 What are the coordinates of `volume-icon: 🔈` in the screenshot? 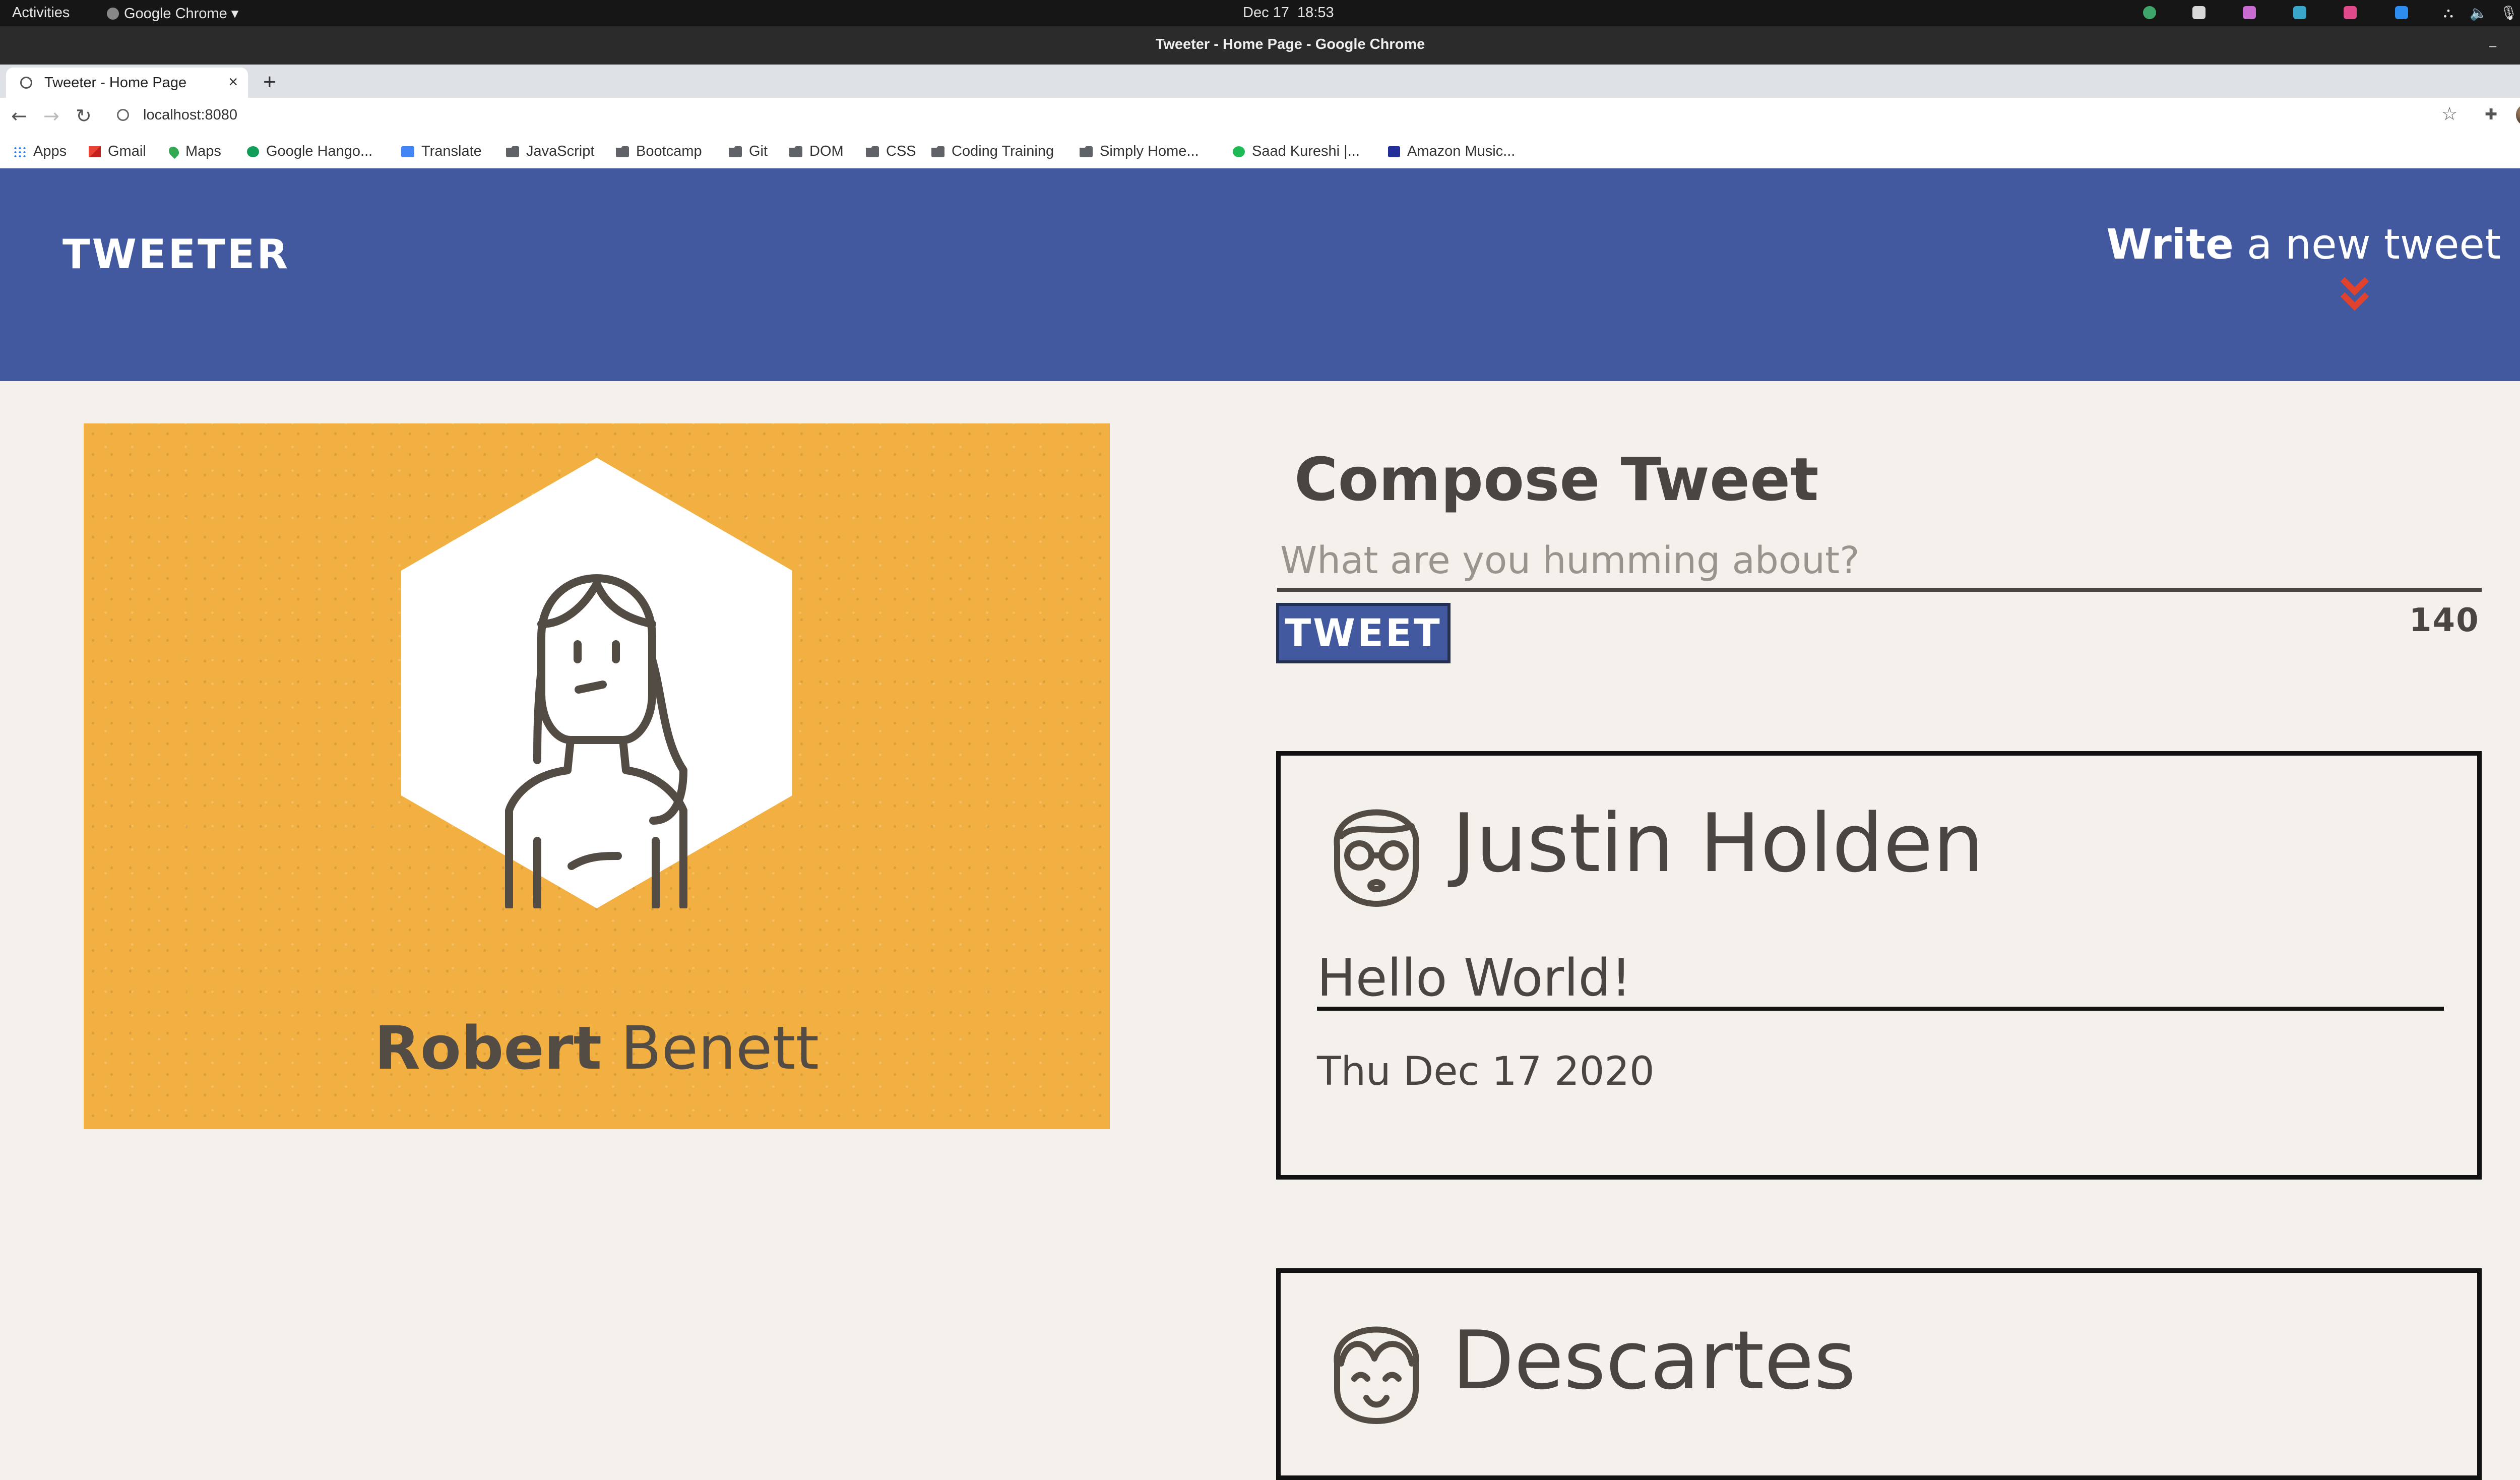 It's located at (2479, 13).